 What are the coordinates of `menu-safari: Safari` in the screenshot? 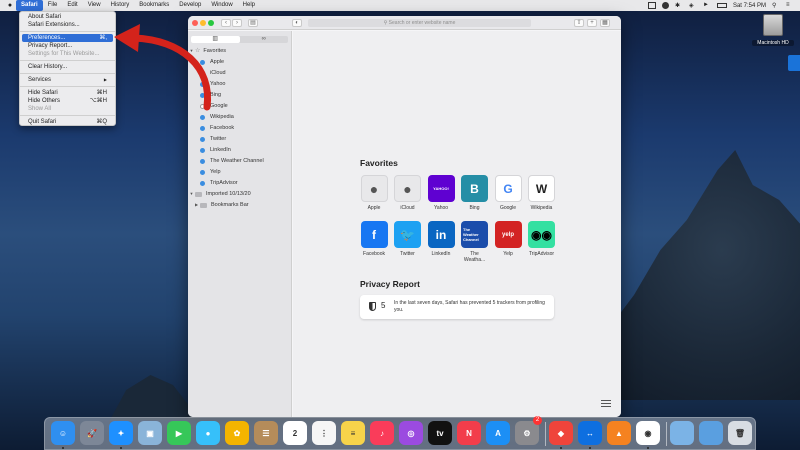 It's located at (29, 5).